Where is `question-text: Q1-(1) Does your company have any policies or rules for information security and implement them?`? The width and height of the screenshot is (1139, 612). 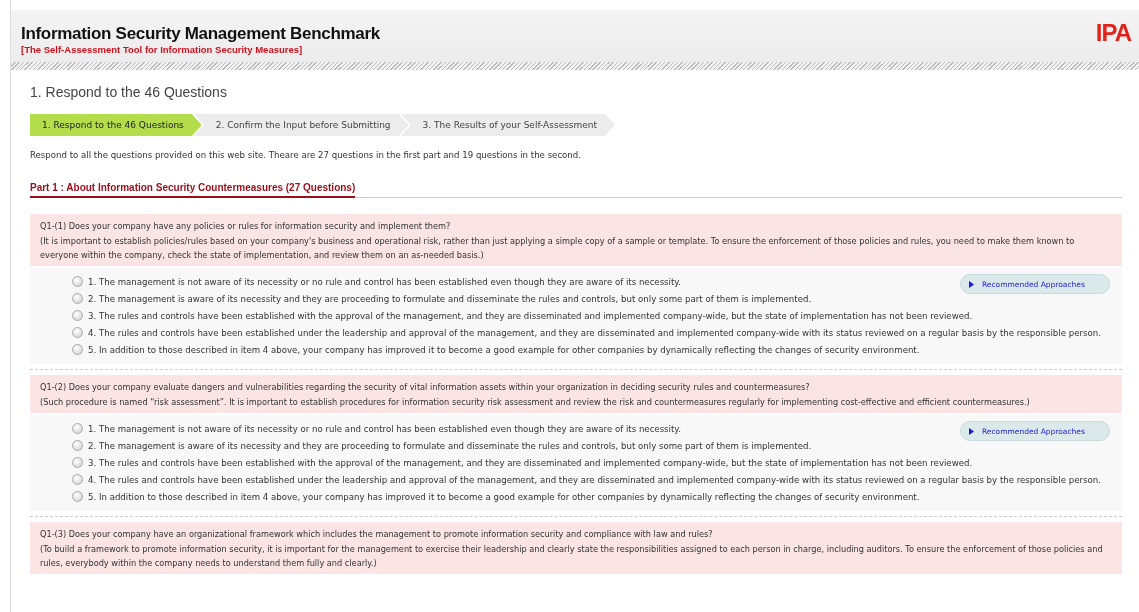 question-text: Q1-(1) Does your company have any policies or rules for information security and implement them? is located at coordinates (246, 226).